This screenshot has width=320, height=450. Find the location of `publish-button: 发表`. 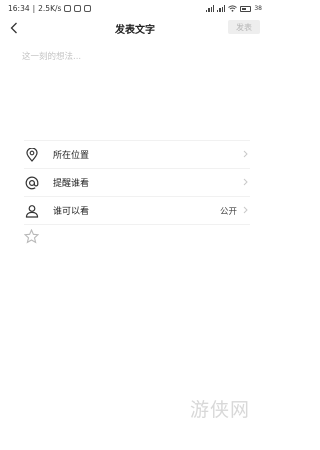

publish-button: 发表 is located at coordinates (244, 27).